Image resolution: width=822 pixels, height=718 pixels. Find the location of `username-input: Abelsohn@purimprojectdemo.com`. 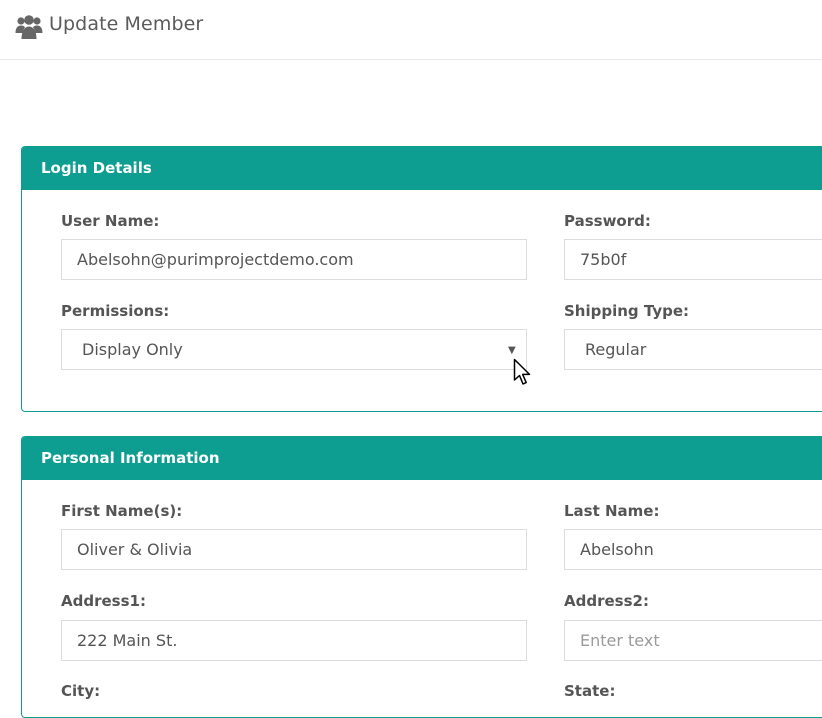

username-input: Abelsohn@purimprojectdemo.com is located at coordinates (294, 259).